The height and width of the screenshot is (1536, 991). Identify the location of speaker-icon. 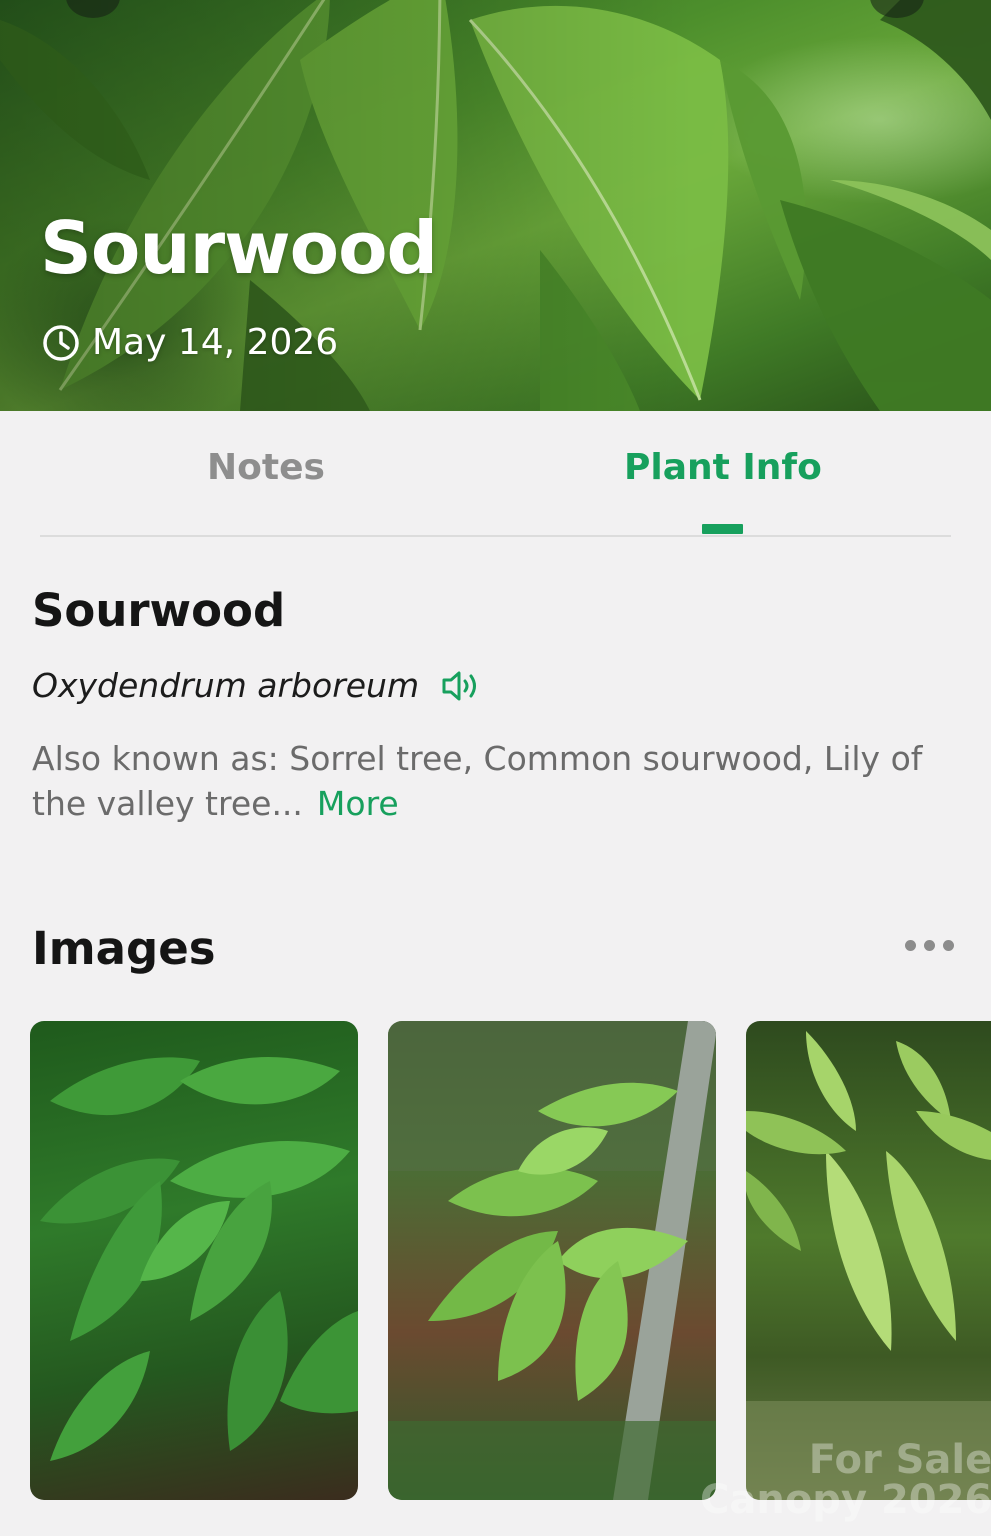
(461, 686).